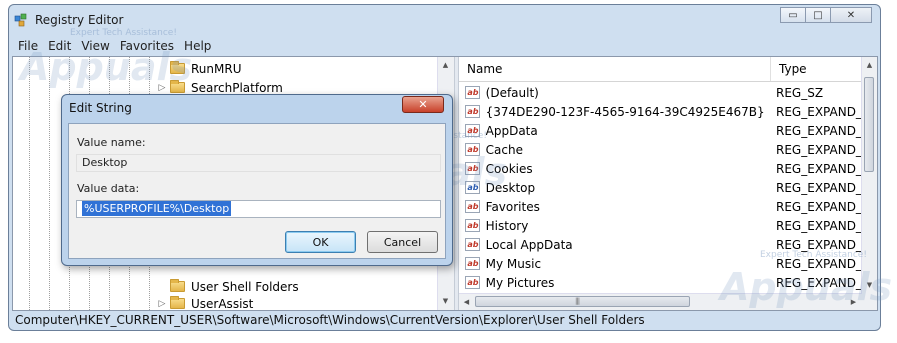  I want to click on list-header: Name Type, so click(660, 69).